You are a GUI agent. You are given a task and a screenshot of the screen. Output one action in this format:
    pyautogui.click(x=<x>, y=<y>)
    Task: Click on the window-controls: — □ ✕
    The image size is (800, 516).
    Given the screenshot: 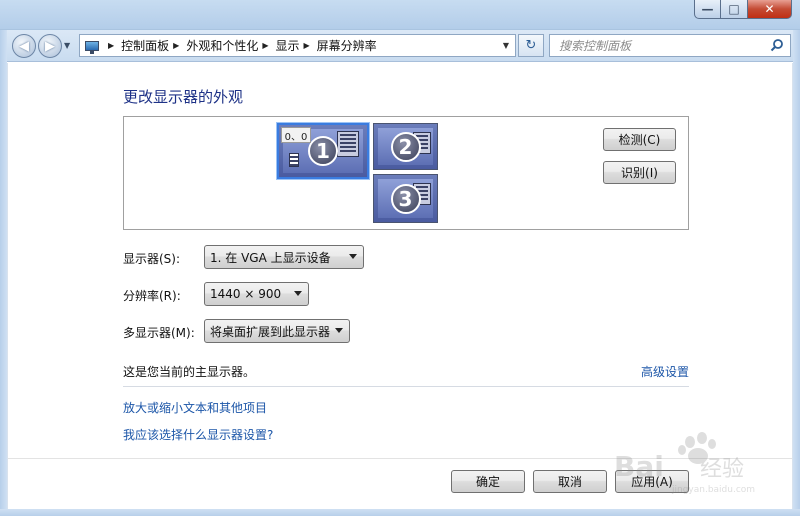 What is the action you would take?
    pyautogui.click(x=743, y=10)
    